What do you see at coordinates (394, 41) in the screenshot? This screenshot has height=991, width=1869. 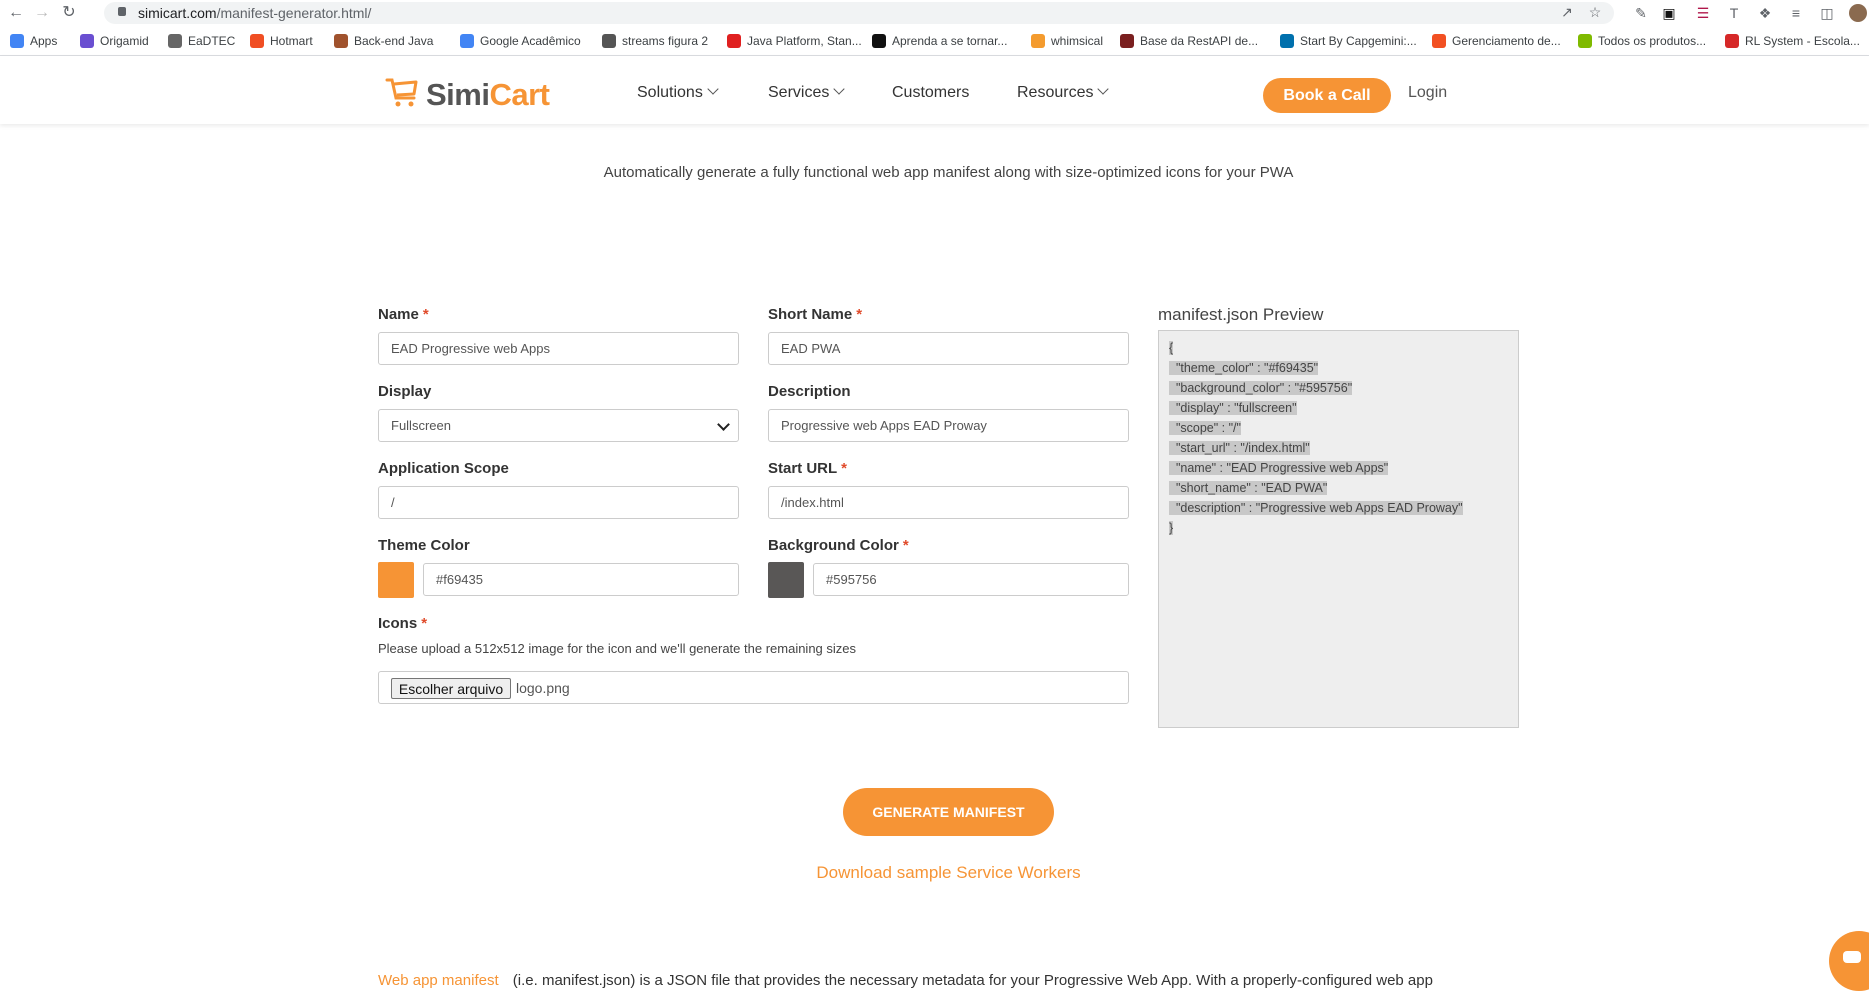 I see `bookmark-label: Back-end Java` at bounding box center [394, 41].